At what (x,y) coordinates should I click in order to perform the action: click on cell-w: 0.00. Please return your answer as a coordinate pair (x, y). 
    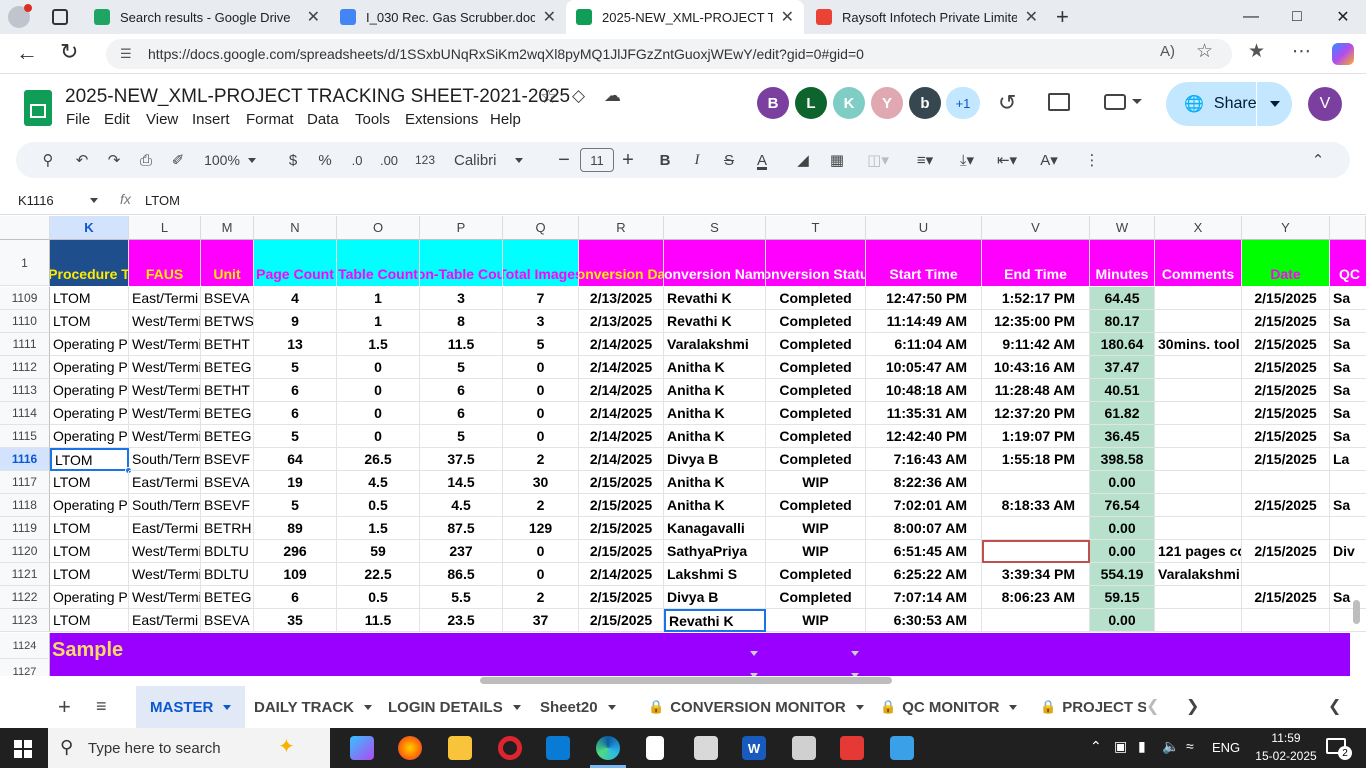
    Looking at the image, I should click on (1122, 482).